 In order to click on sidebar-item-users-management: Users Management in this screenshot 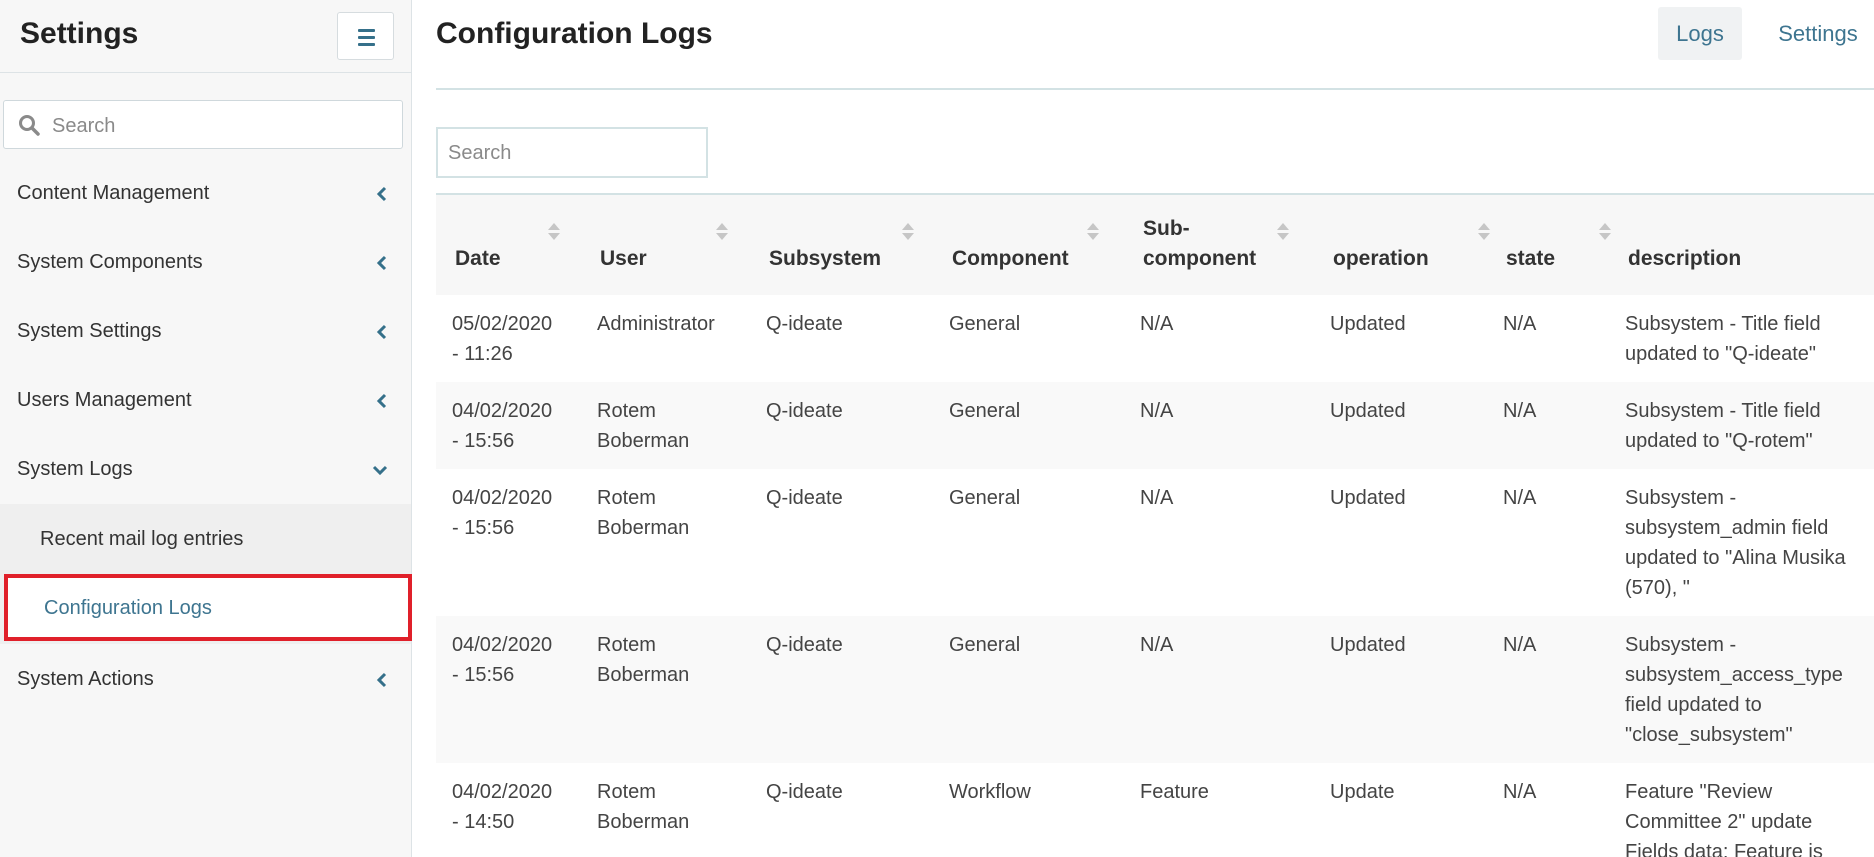, I will do `click(205, 399)`.